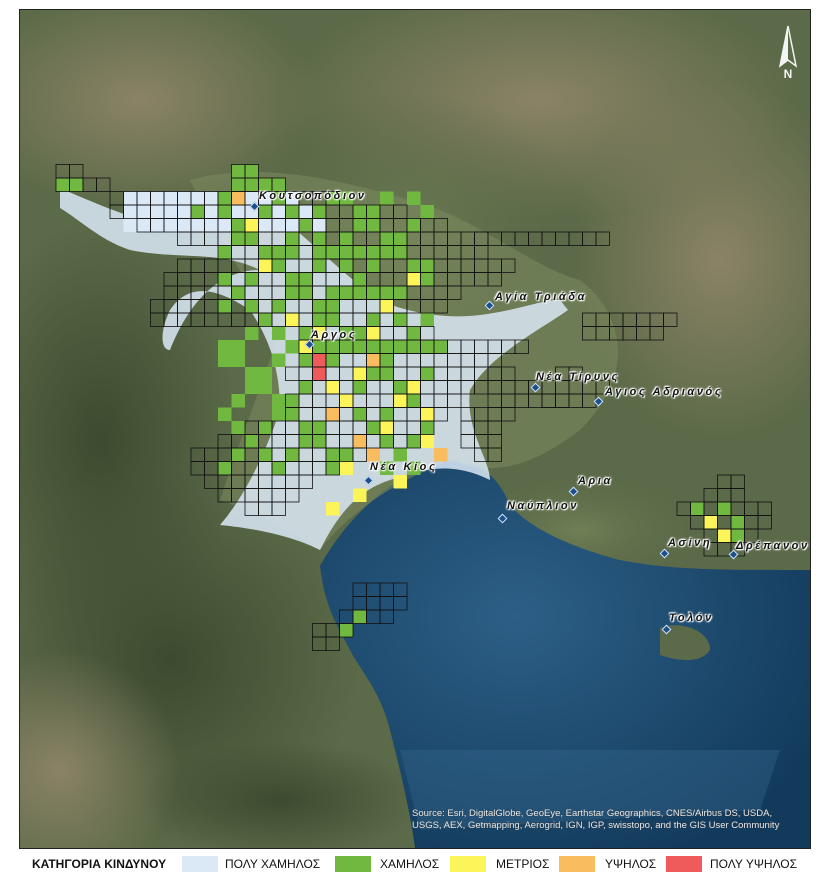 The height and width of the screenshot is (879, 826). Describe the element at coordinates (788, 51) in the screenshot. I see `north-arrow-icon: N` at that location.